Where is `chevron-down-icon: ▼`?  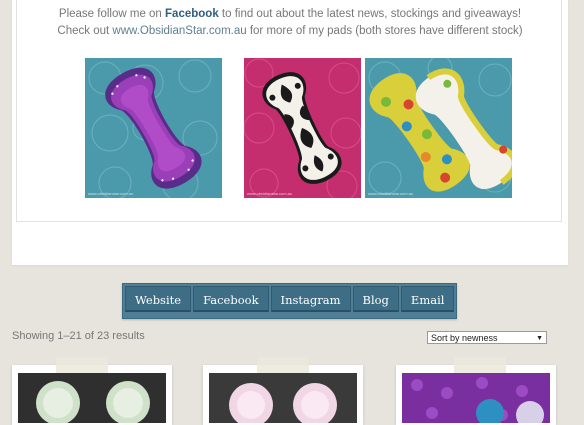 chevron-down-icon: ▼ is located at coordinates (539, 338).